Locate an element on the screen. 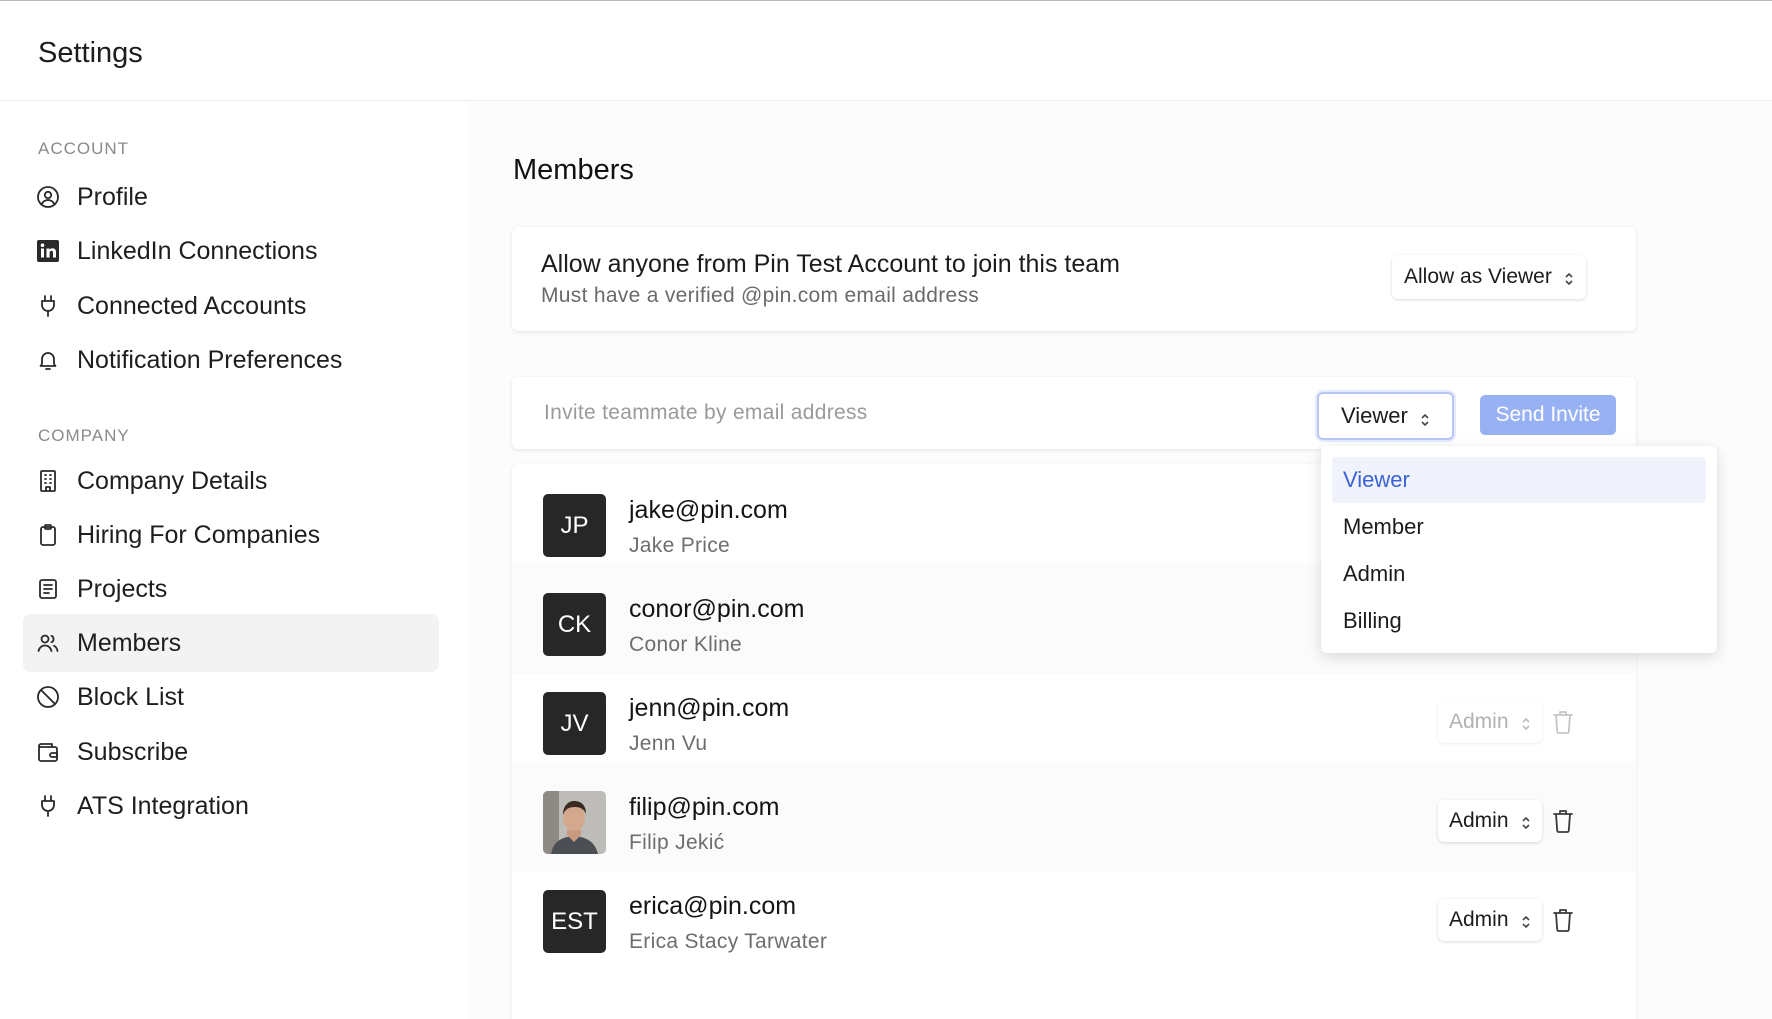  sidebar-item-label: Connected Accounts is located at coordinates (192, 305).